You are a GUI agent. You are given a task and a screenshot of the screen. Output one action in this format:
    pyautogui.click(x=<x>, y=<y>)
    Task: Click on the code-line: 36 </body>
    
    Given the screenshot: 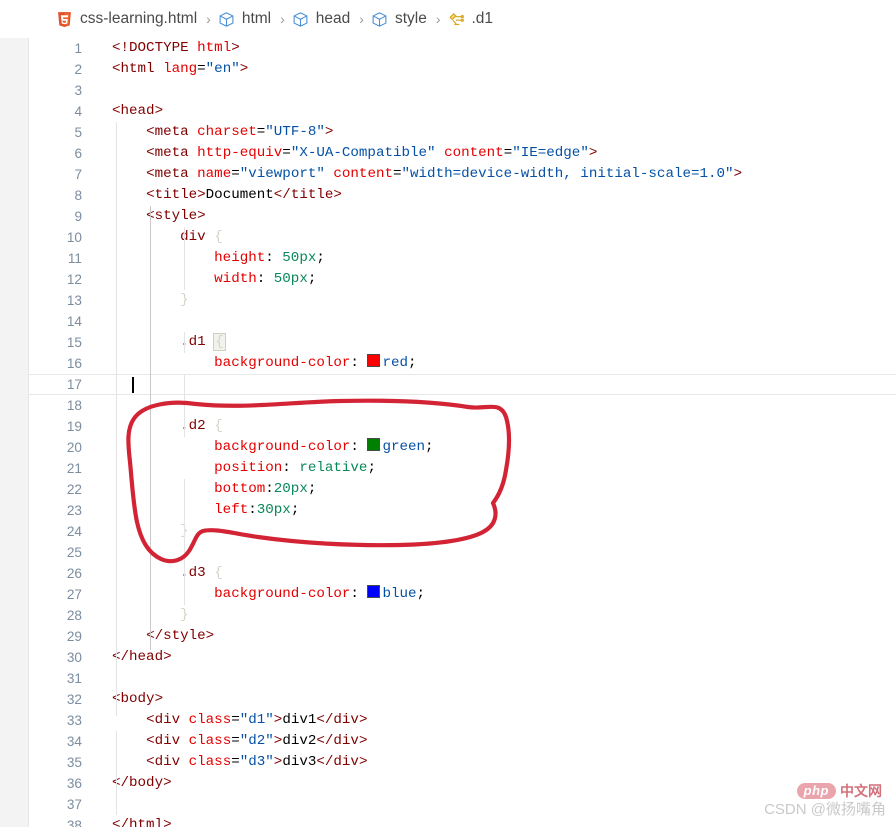 What is the action you would take?
    pyautogui.click(x=462, y=783)
    